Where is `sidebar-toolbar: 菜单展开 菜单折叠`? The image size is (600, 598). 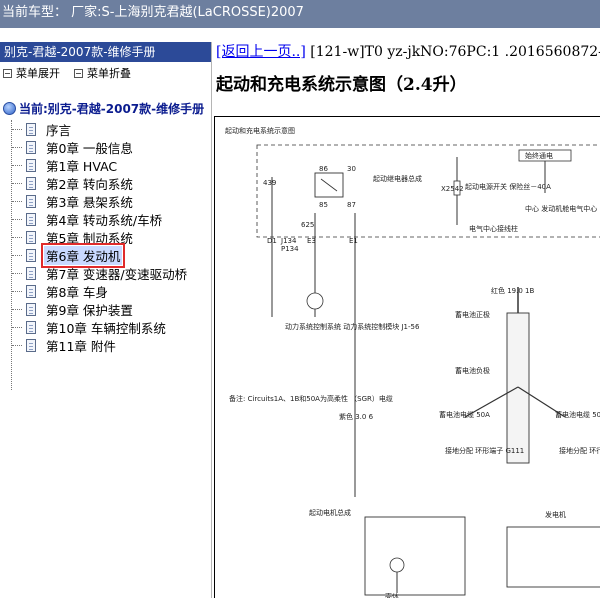 sidebar-toolbar: 菜单展开 菜单折叠 is located at coordinates (105, 73).